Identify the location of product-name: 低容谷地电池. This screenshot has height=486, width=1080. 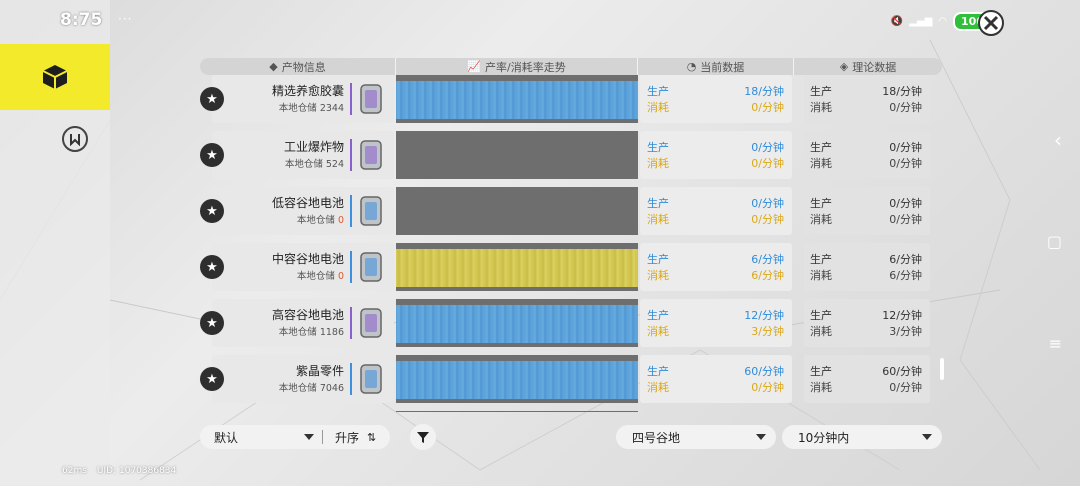
(307, 203).